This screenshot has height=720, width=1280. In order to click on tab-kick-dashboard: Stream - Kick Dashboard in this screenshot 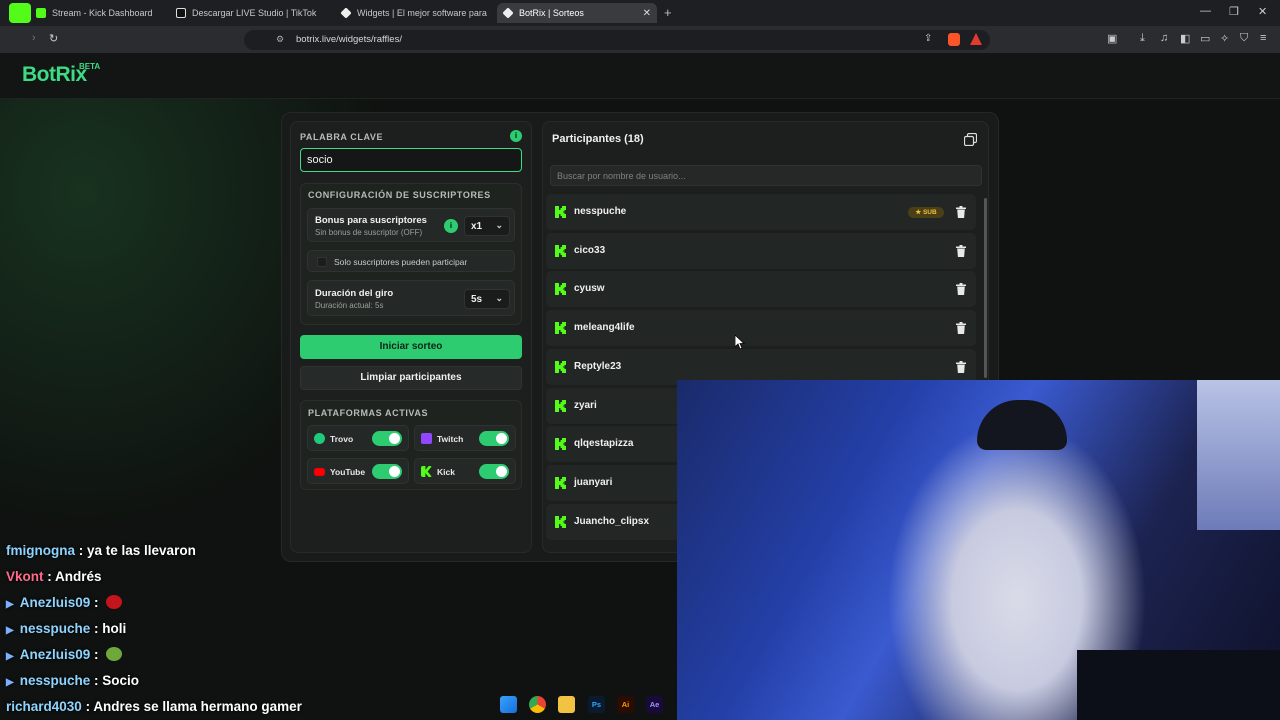, I will do `click(100, 13)`.